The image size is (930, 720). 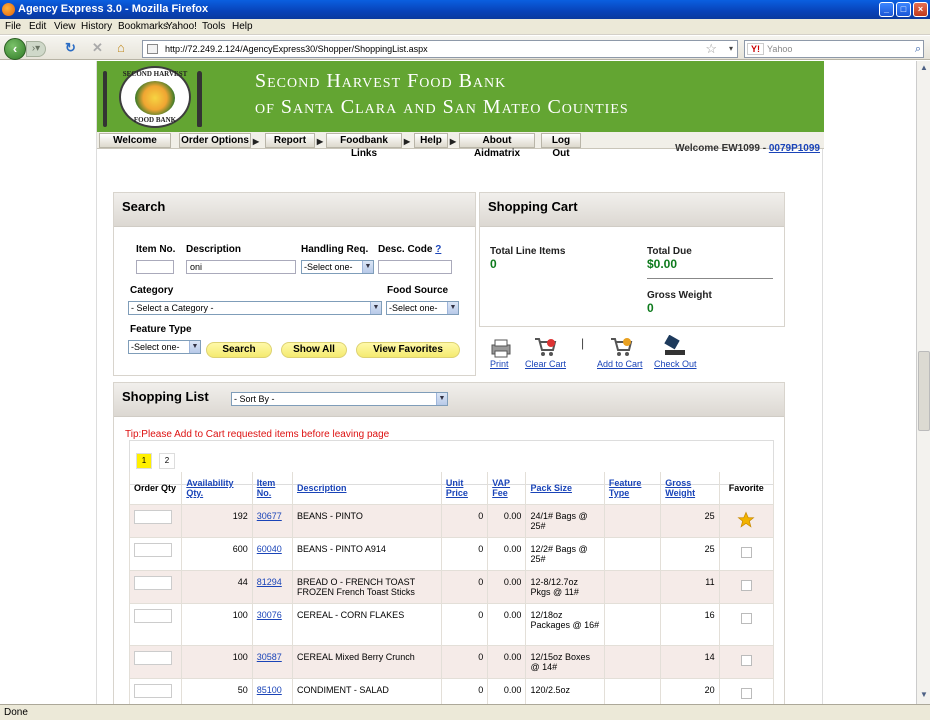 What do you see at coordinates (269, 690) in the screenshot?
I see `item-no-link: 85100` at bounding box center [269, 690].